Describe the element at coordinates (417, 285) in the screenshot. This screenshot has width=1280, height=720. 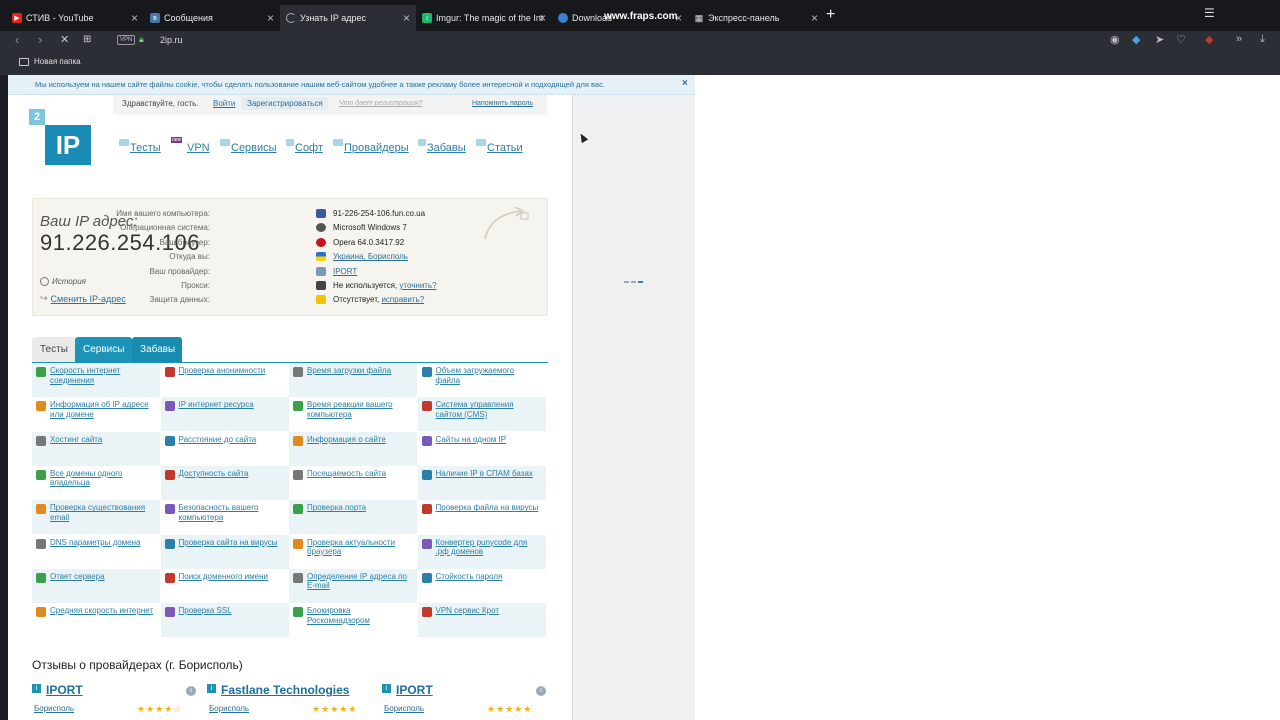
I see `proxy-check-link: уточнить?` at that location.